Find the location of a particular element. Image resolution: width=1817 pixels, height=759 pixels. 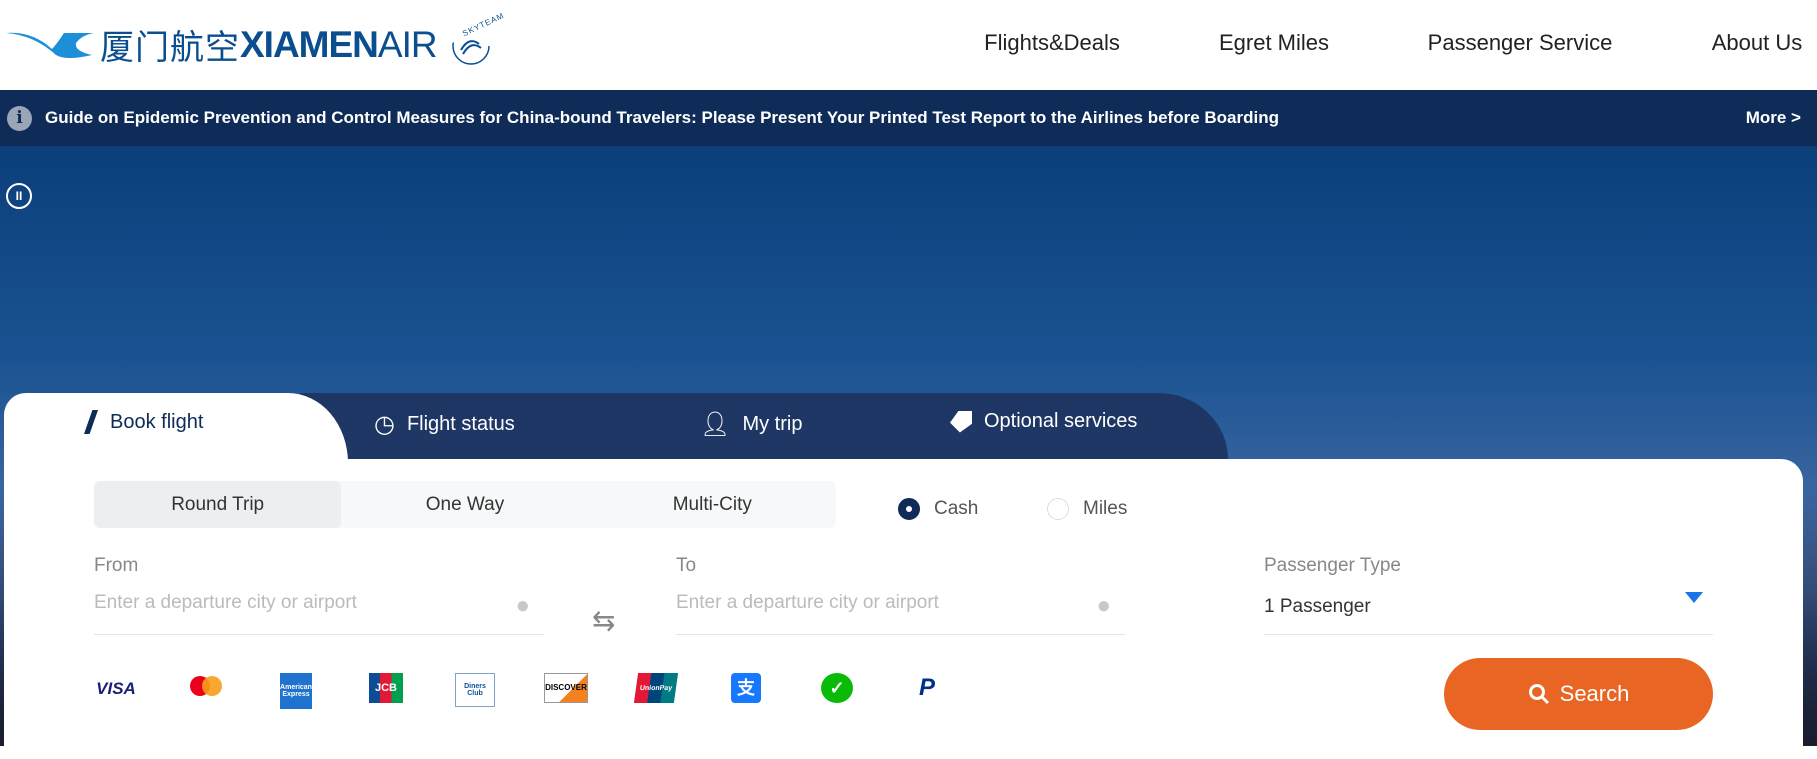

skyteam-logo: SKYTEAM is located at coordinates (476, 39).